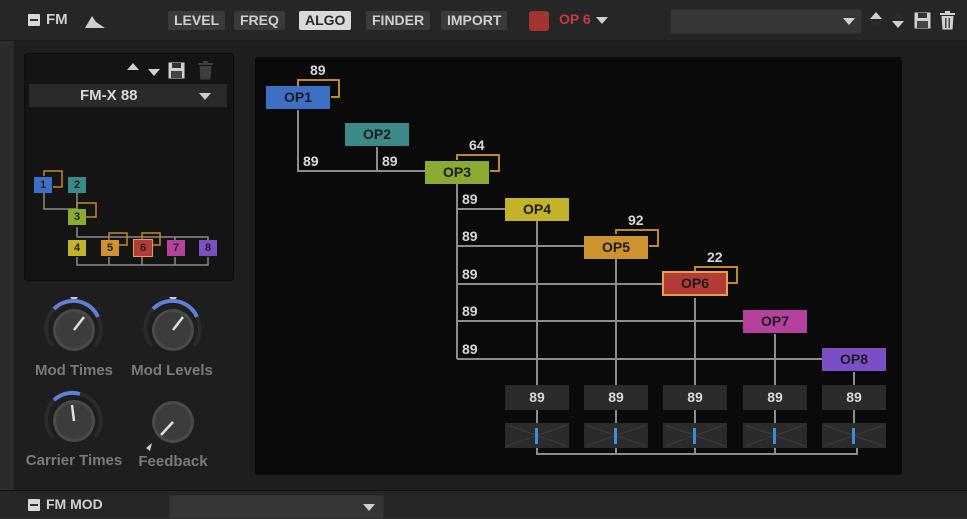 This screenshot has width=967, height=519. I want to click on op3-to-op8-level: 89, so click(470, 349).